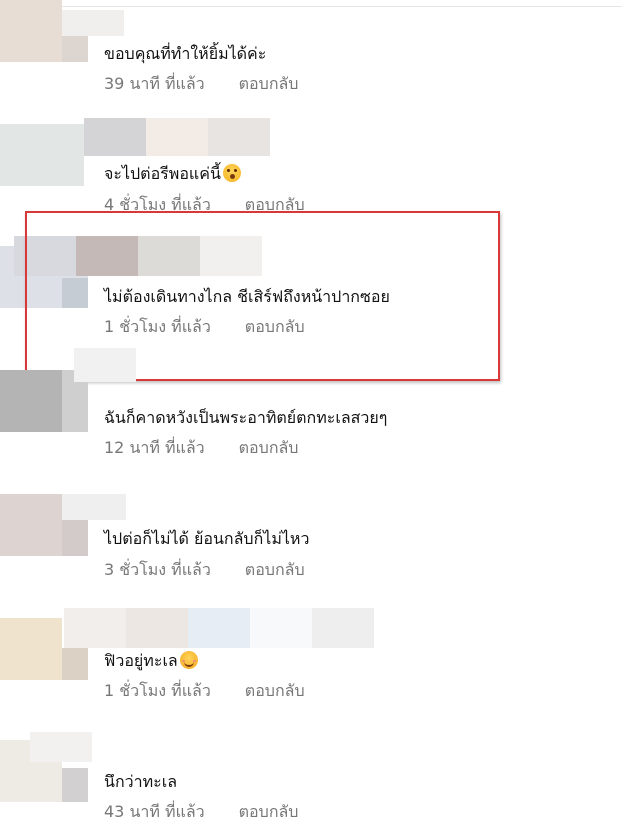 This screenshot has width=622, height=827. I want to click on comment-text: ไปต่อก็ไม่ได้ ย้อนกลับก็ไม่ไหว, so click(207, 538).